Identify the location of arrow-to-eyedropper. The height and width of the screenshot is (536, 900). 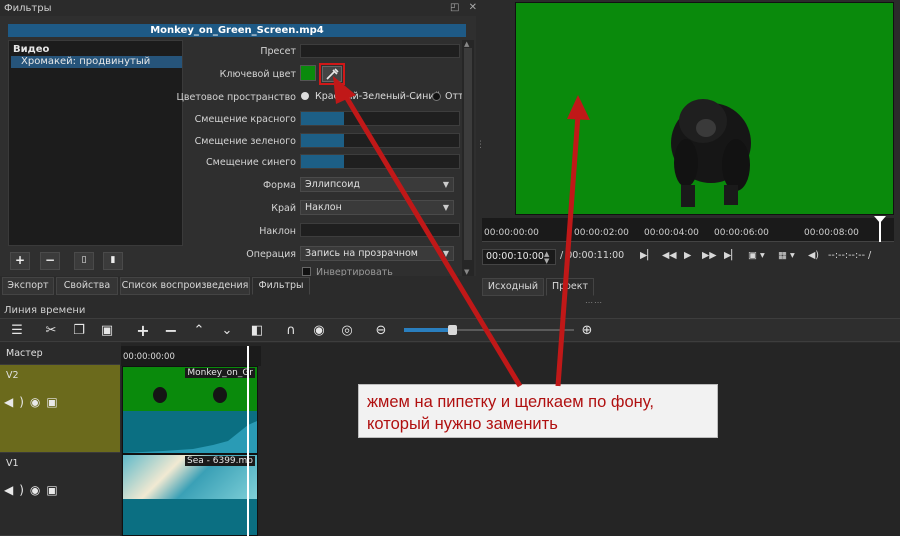
(432, 240).